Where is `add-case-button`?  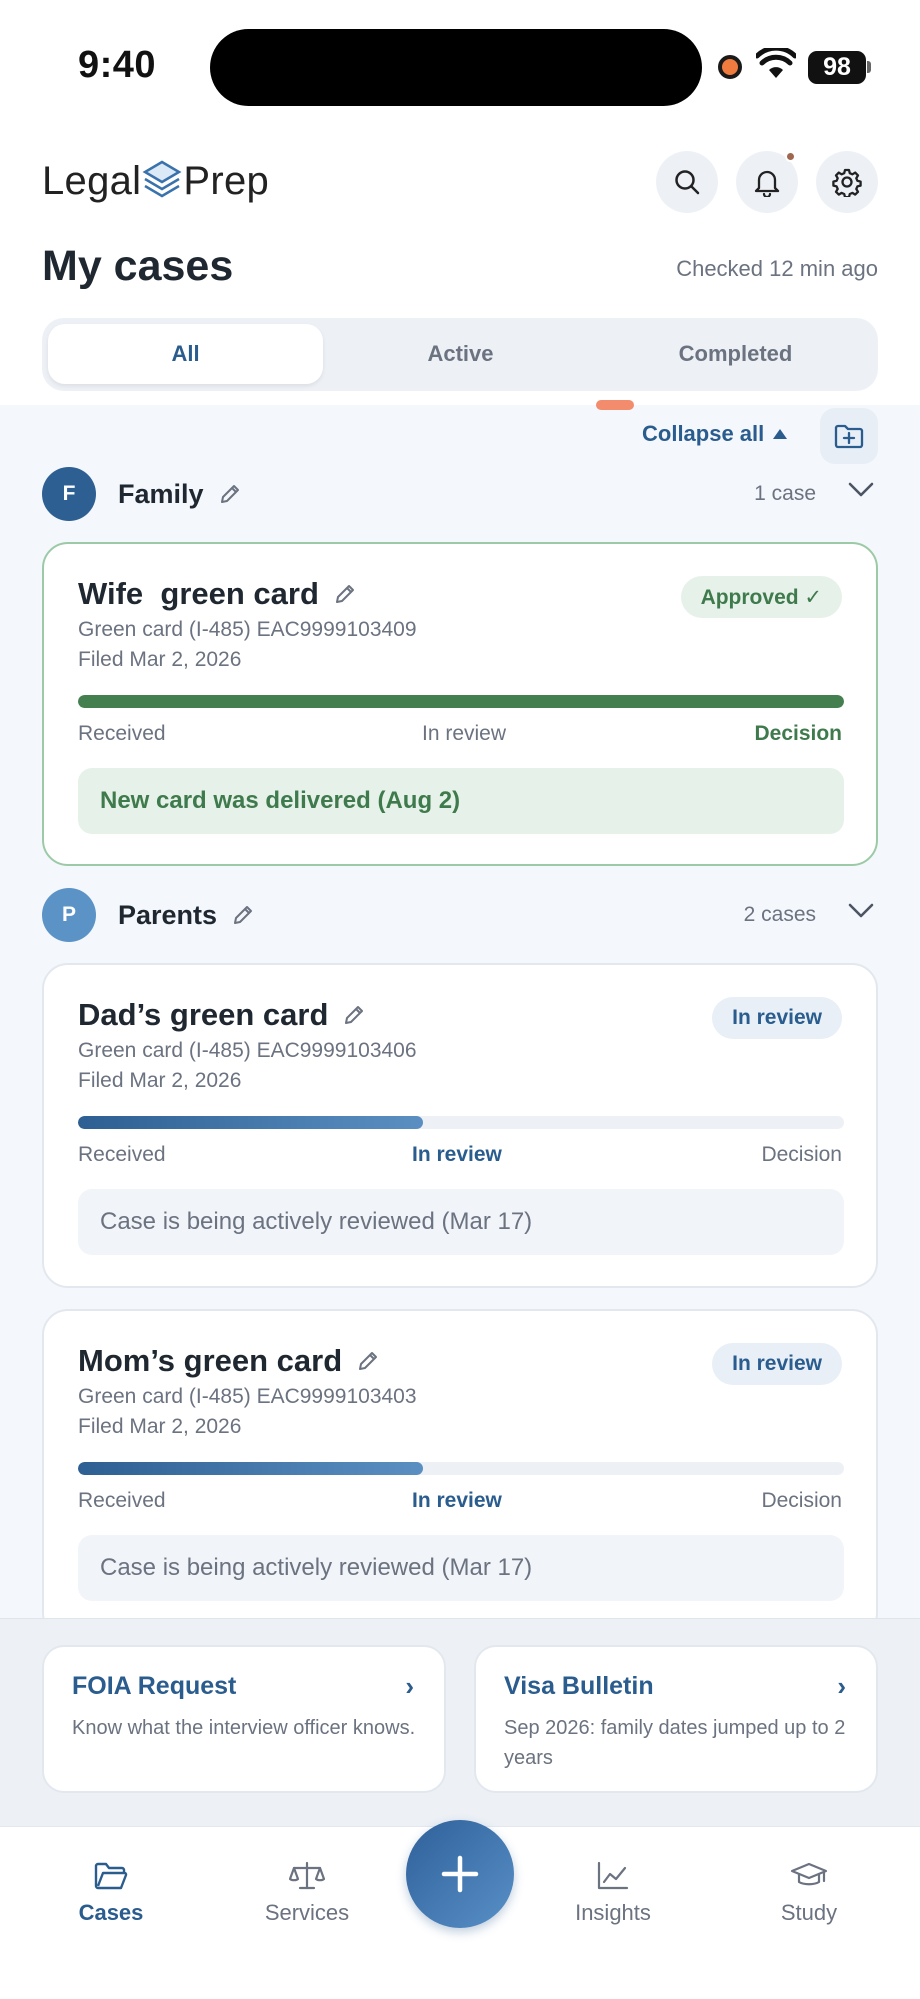
add-case-button is located at coordinates (460, 1874).